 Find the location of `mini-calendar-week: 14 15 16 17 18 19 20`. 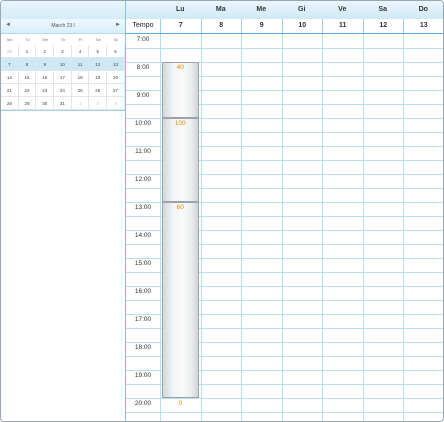

mini-calendar-week: 14 15 16 17 18 19 20 is located at coordinates (63, 77).